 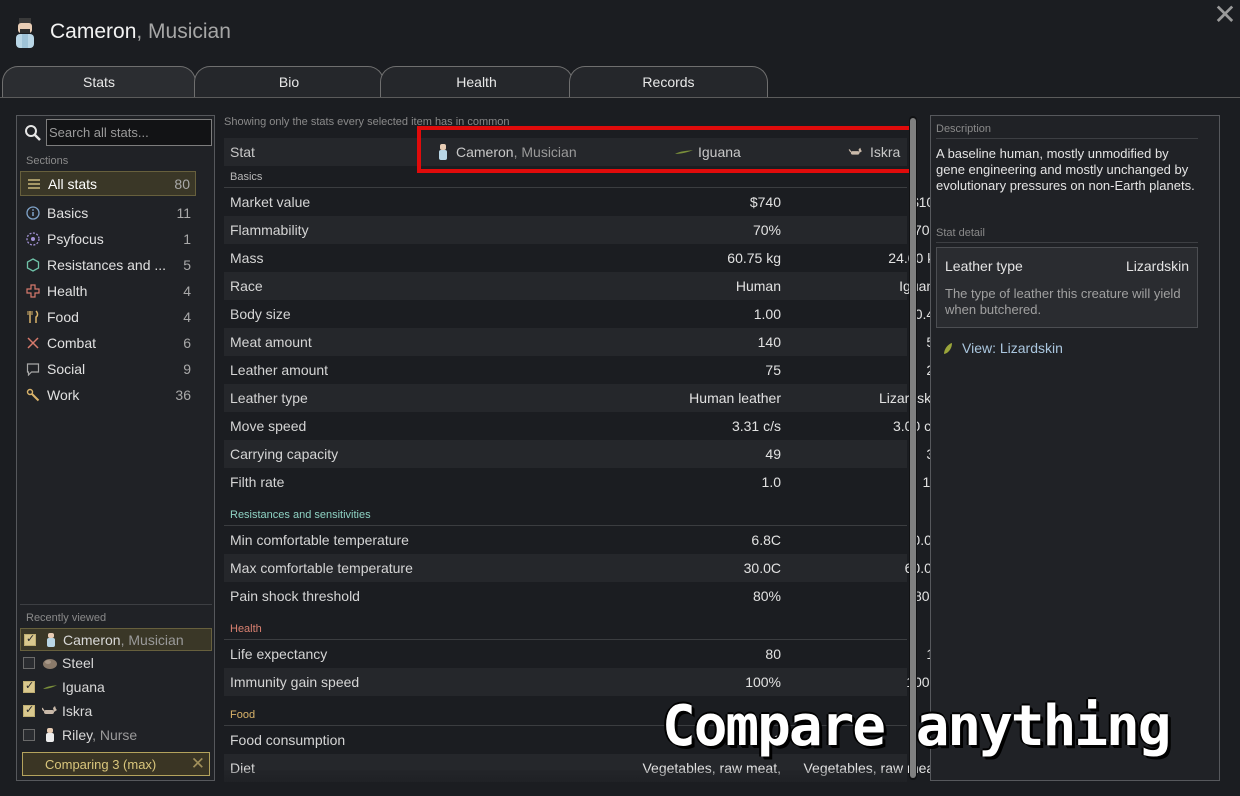 What do you see at coordinates (271, 342) in the screenshot?
I see `stat-name: Meat amount` at bounding box center [271, 342].